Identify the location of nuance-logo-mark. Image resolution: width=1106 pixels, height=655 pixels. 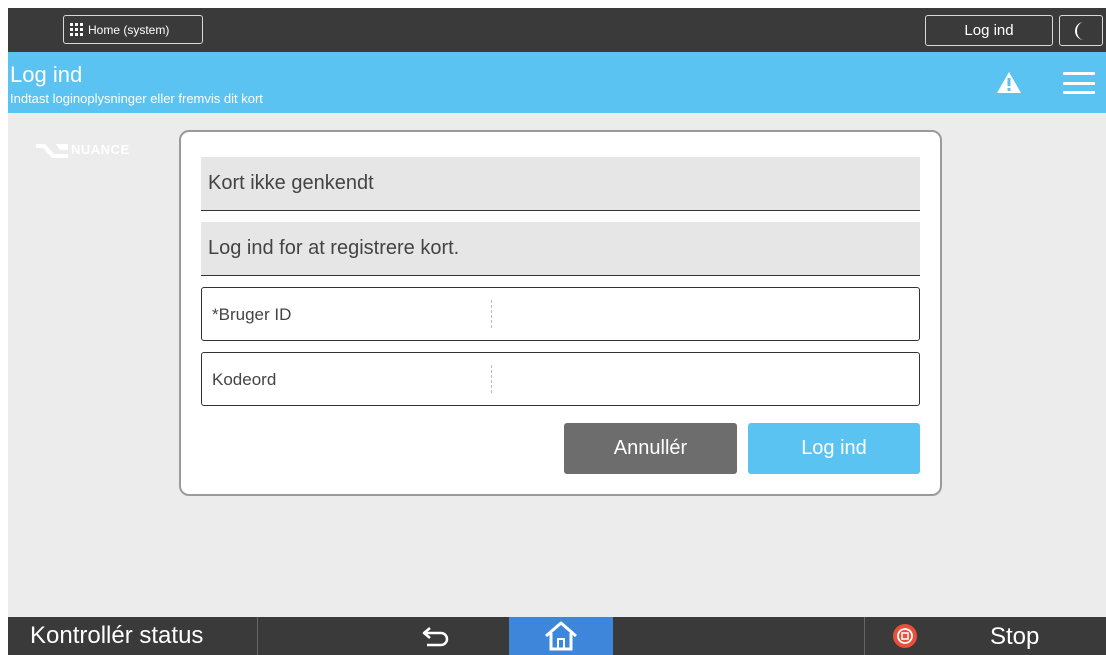
(52, 151).